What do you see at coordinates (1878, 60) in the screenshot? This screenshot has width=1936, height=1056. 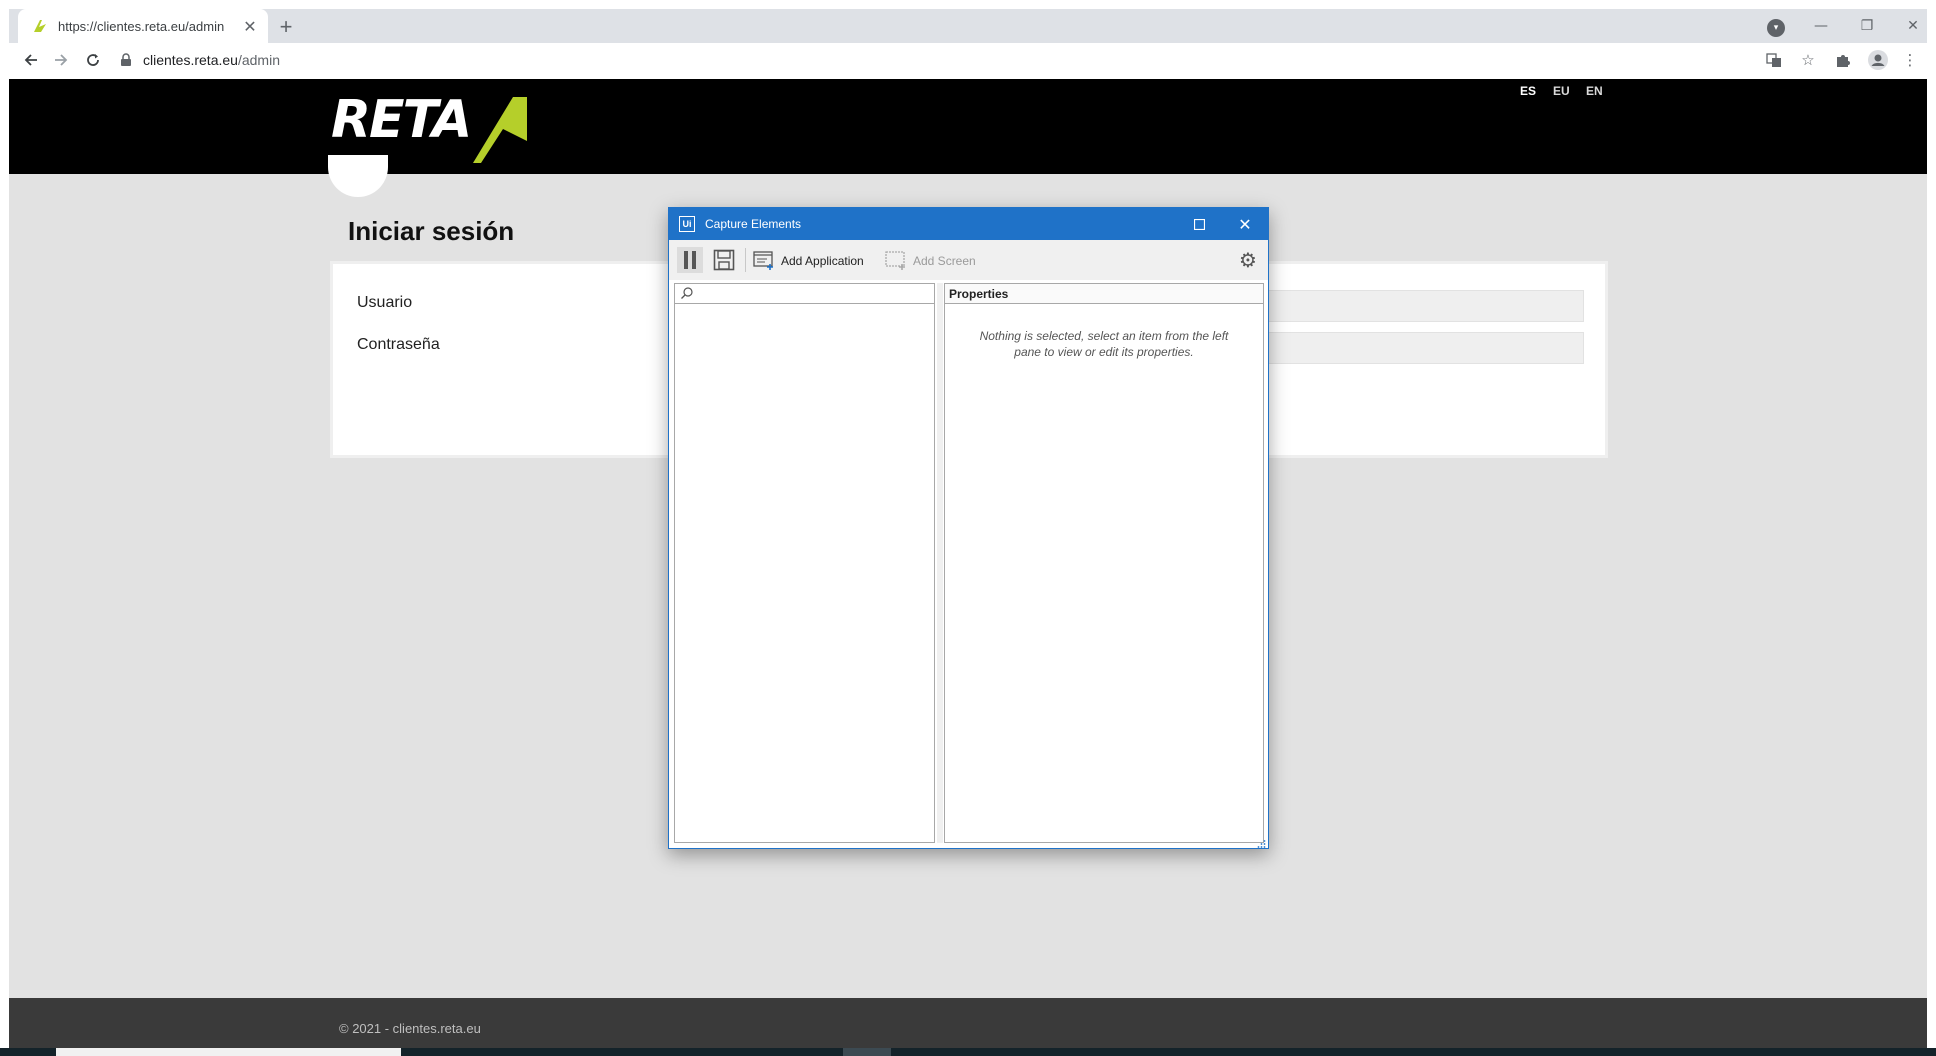 I see `profile-icon` at bounding box center [1878, 60].